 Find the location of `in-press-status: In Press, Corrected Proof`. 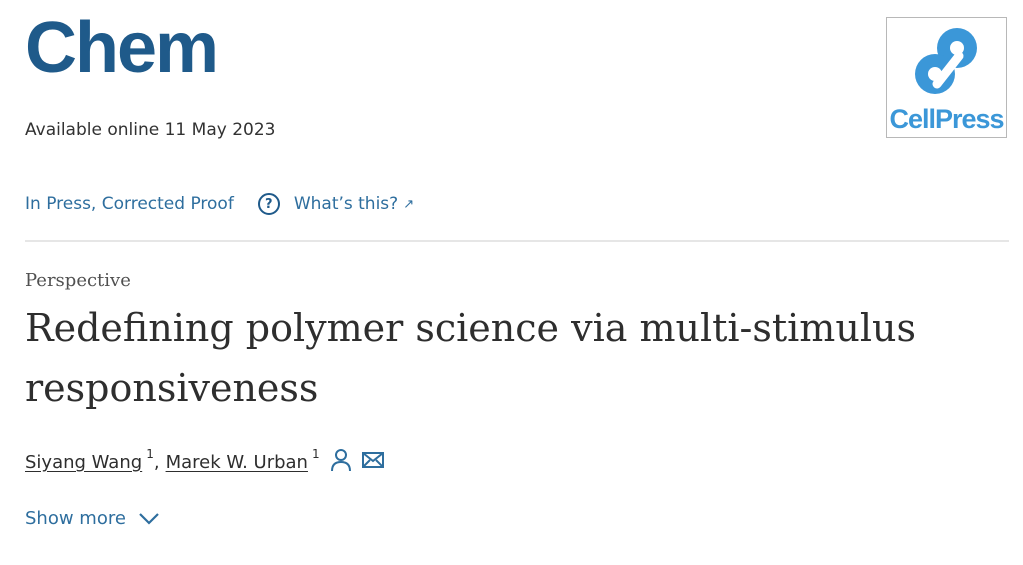

in-press-status: In Press, Corrected Proof is located at coordinates (129, 204).